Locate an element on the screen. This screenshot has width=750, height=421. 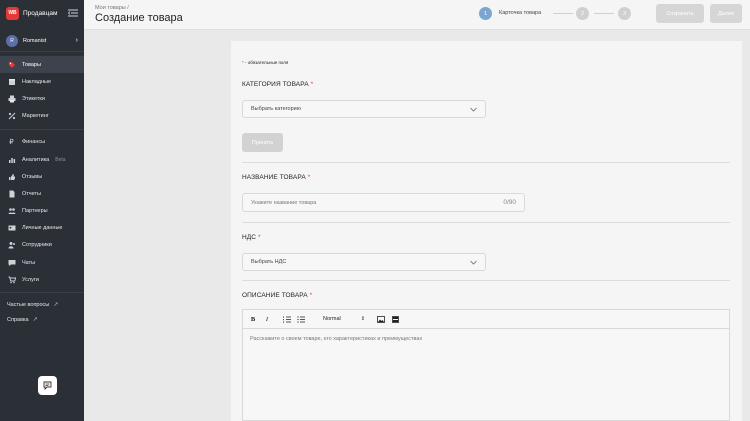
faq-link: Частые вопросы ↗ is located at coordinates (42, 304).